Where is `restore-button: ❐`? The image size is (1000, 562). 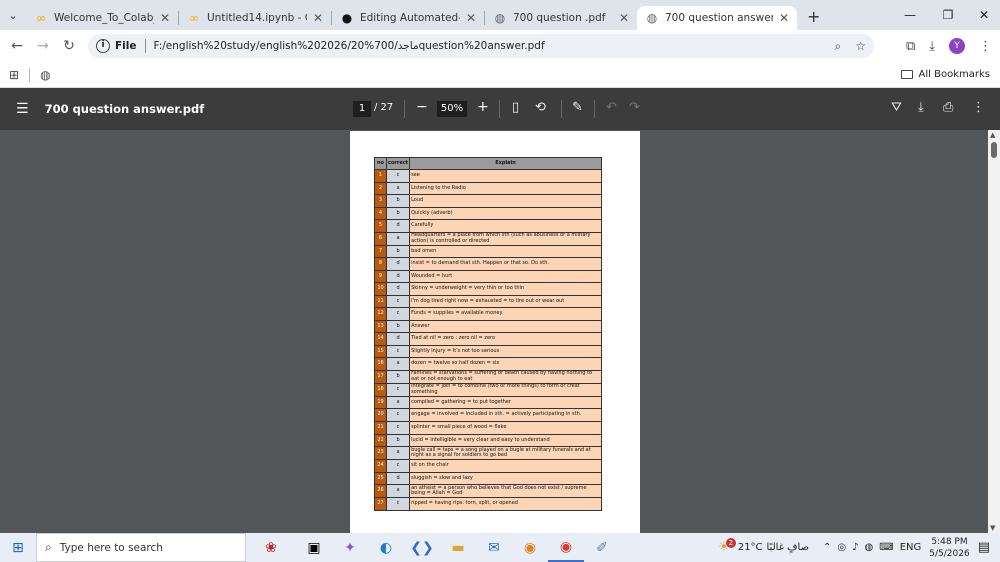
restore-button: ❐ is located at coordinates (948, 15).